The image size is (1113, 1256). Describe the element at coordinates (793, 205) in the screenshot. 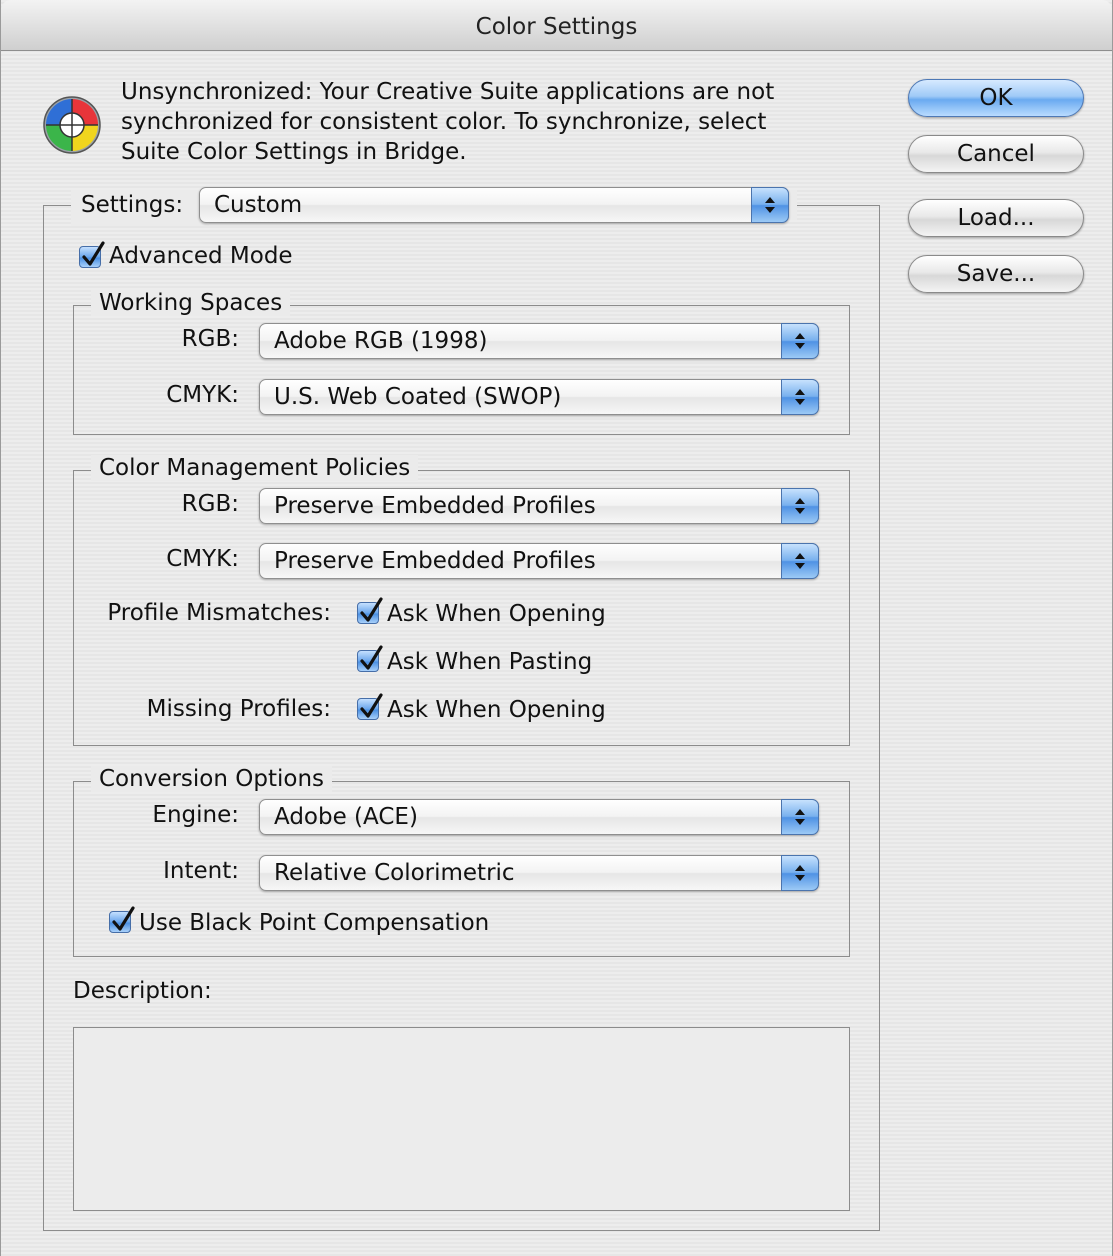

I see `frame-gap` at that location.